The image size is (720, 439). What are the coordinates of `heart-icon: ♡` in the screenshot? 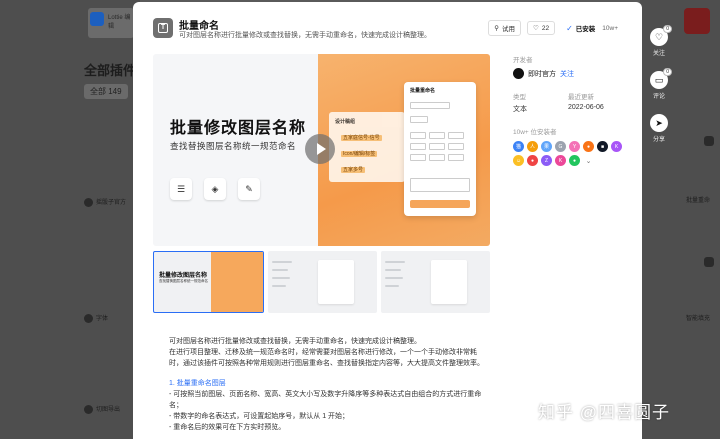 It's located at (536, 28).